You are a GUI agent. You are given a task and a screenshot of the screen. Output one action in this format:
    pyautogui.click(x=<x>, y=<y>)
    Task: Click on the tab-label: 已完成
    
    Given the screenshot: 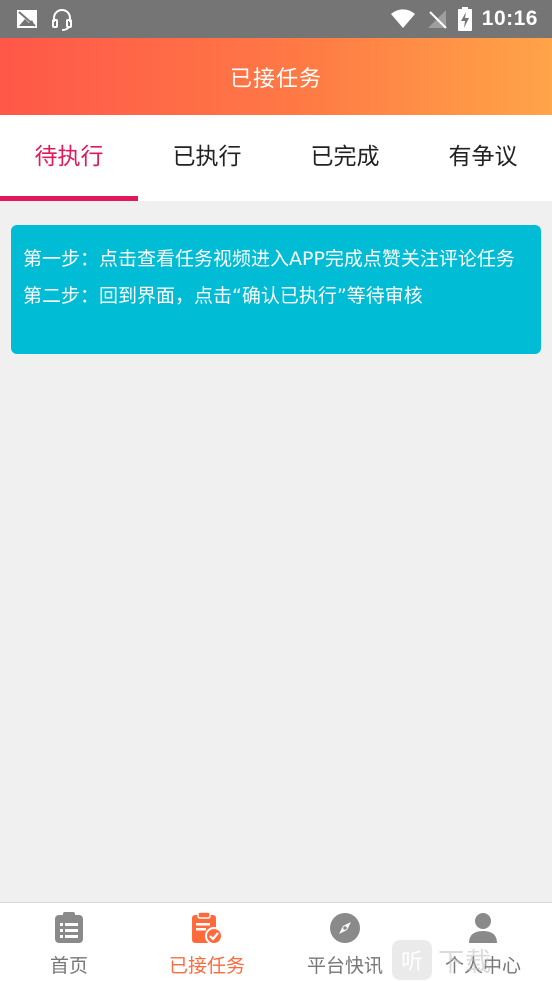 What is the action you would take?
    pyautogui.click(x=345, y=157)
    